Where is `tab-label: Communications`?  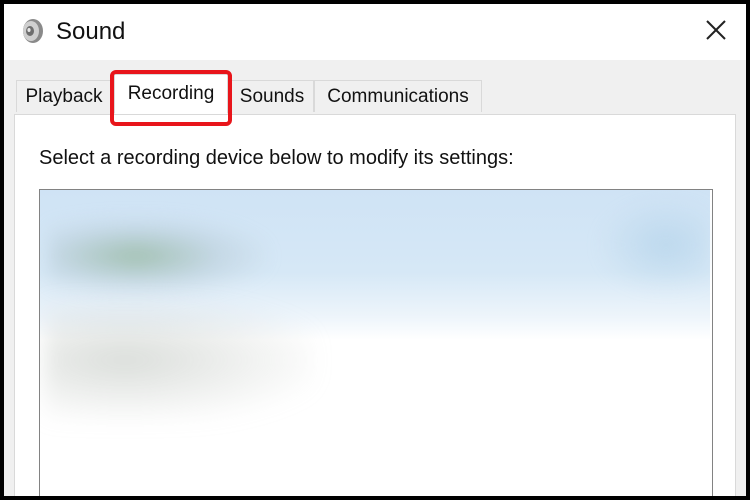 tab-label: Communications is located at coordinates (398, 96).